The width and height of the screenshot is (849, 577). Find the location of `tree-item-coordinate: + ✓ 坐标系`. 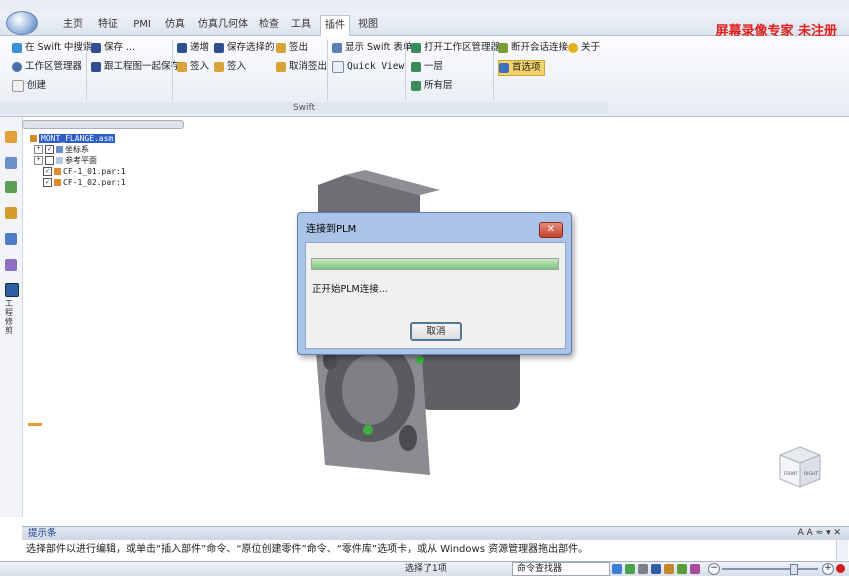

tree-item-coordinate: + ✓ 坐标系 is located at coordinates (78, 149).